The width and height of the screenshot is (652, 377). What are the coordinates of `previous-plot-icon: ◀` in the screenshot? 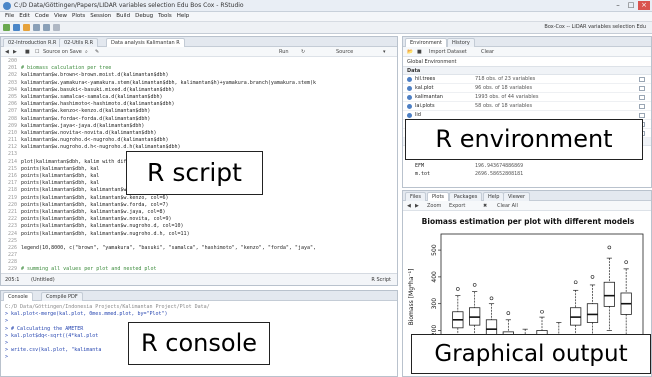 It's located at (409, 206).